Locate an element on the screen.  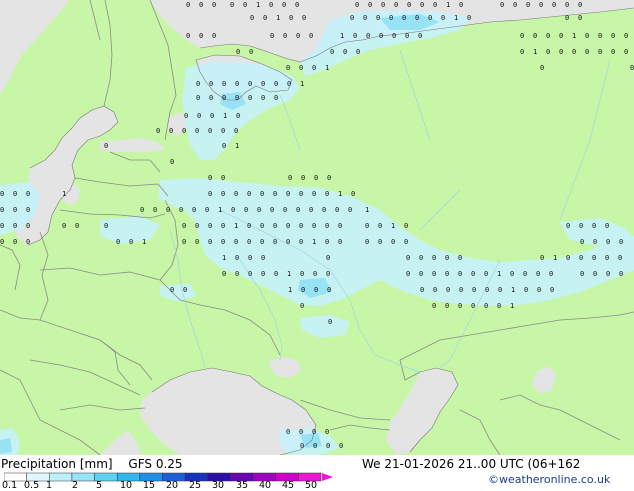
legend-arrow is located at coordinates (327, 477).